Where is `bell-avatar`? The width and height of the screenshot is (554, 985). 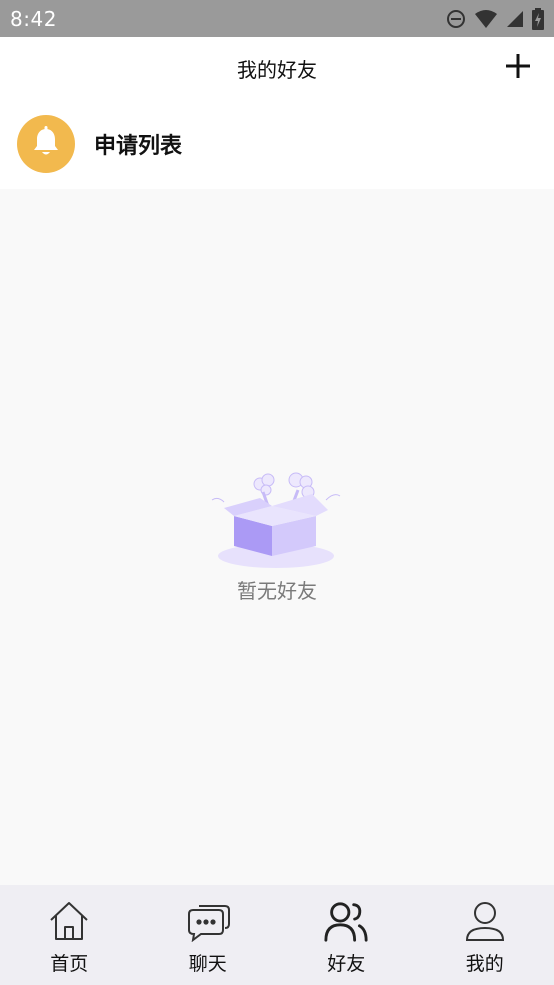
bell-avatar is located at coordinates (46, 144).